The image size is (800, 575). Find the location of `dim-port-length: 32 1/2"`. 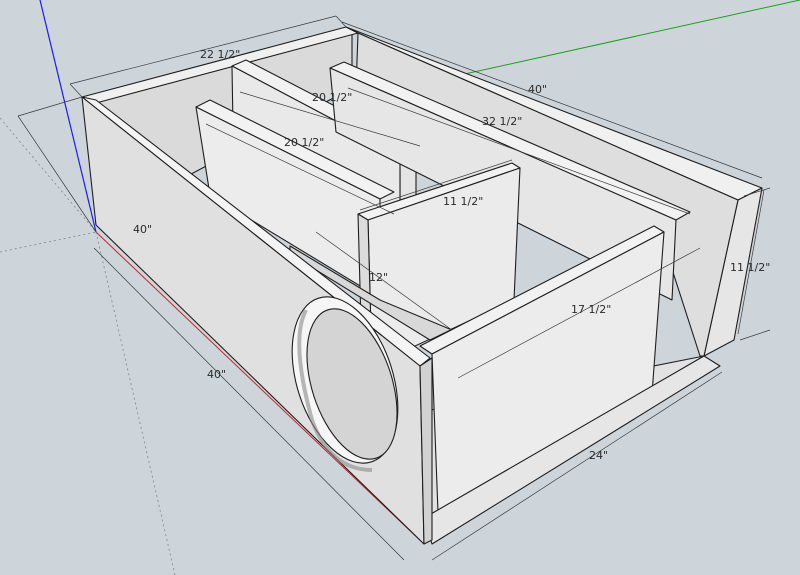

dim-port-length: 32 1/2" is located at coordinates (502, 121).